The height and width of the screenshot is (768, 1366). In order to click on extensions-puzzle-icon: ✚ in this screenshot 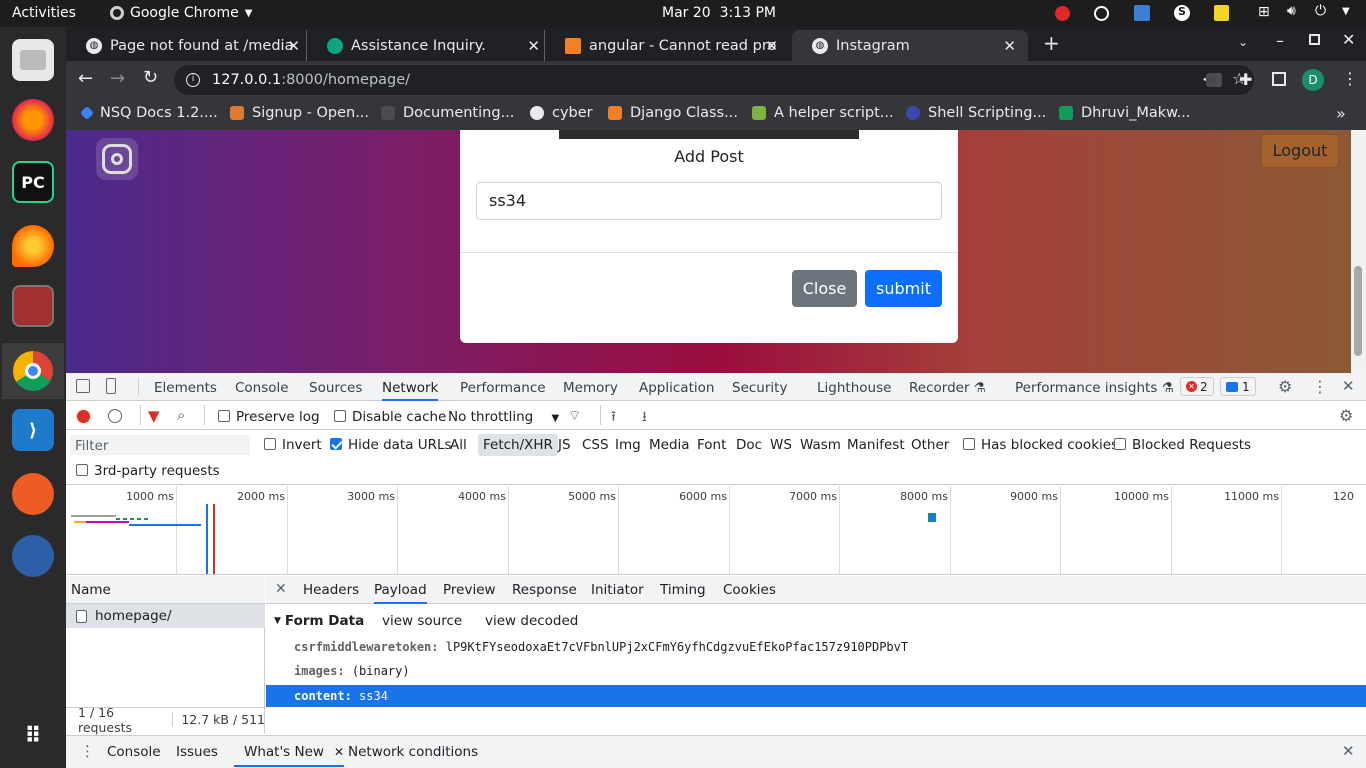, I will do `click(1245, 79)`.